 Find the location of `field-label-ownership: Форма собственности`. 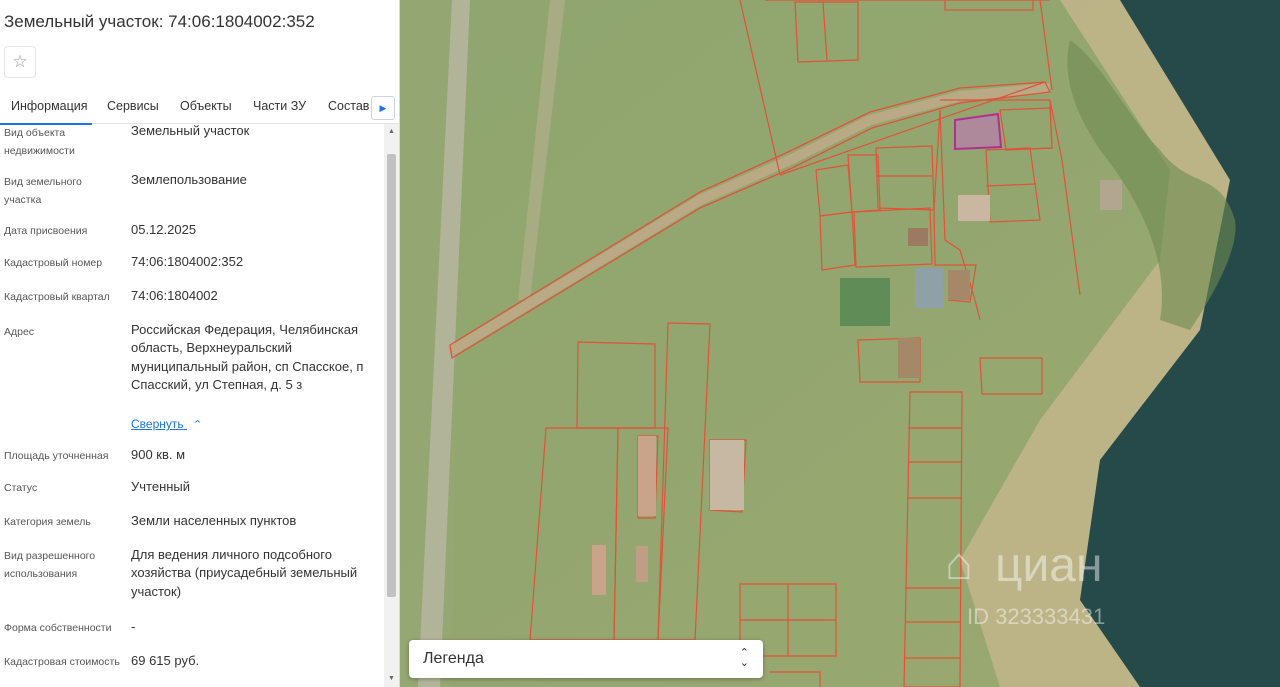

field-label-ownership: Форма собственности is located at coordinates (58, 628).